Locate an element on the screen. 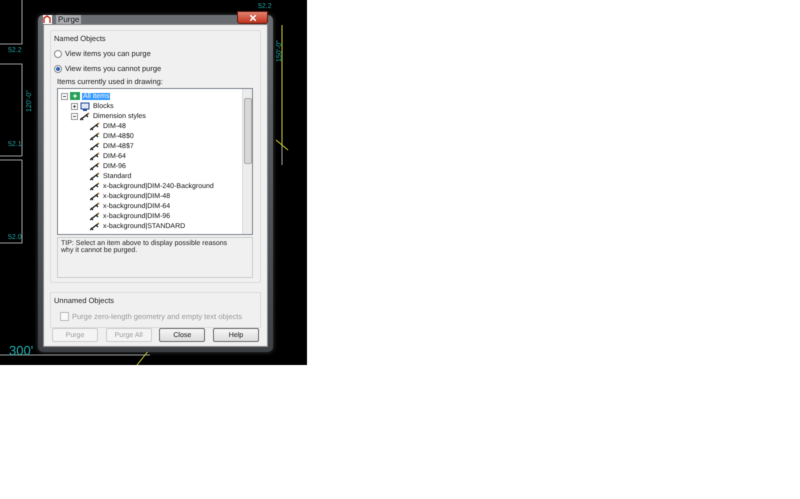 The width and height of the screenshot is (800, 499). expand-icon is located at coordinates (74, 106).